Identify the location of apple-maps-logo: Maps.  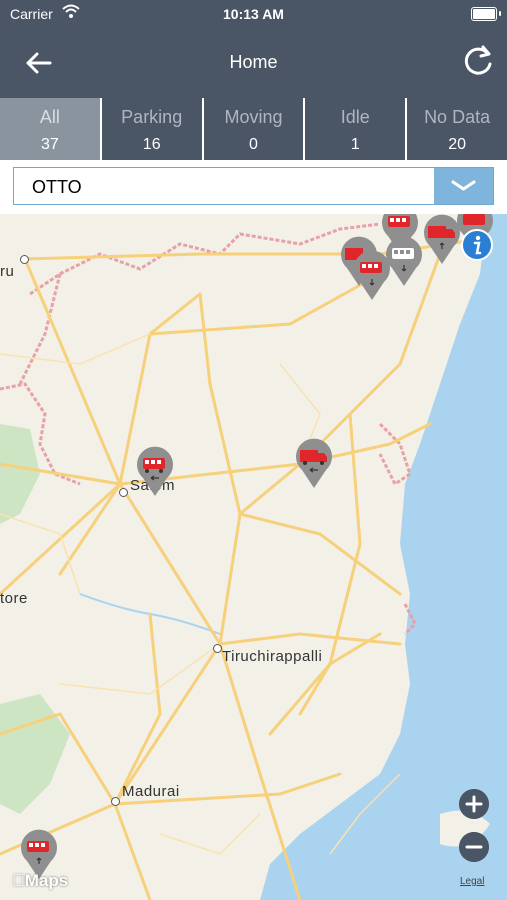
(40, 881).